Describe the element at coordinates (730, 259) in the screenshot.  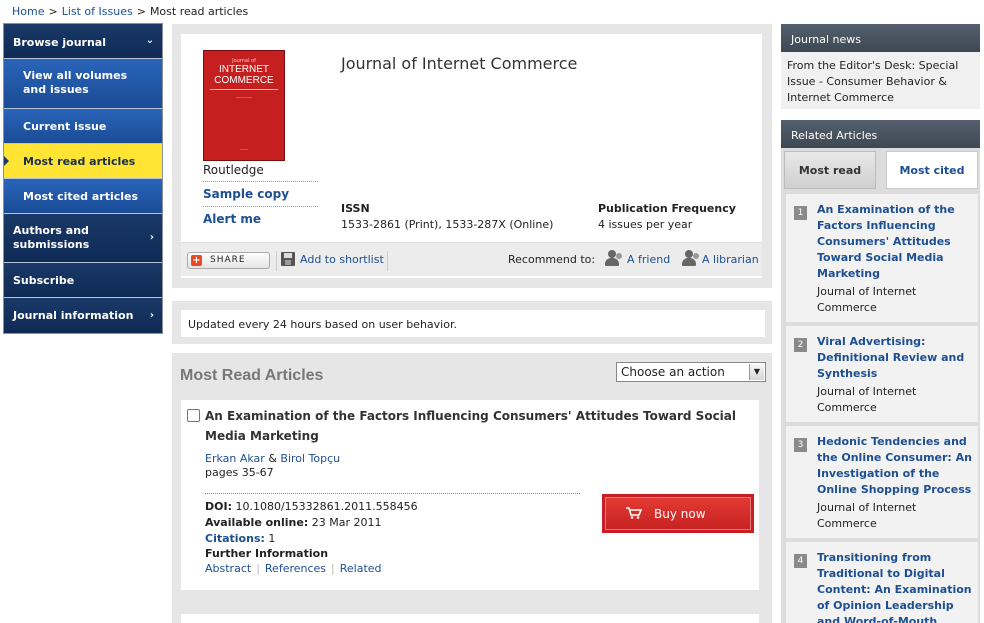
I see `recommend-librarian-link: A librarian` at that location.